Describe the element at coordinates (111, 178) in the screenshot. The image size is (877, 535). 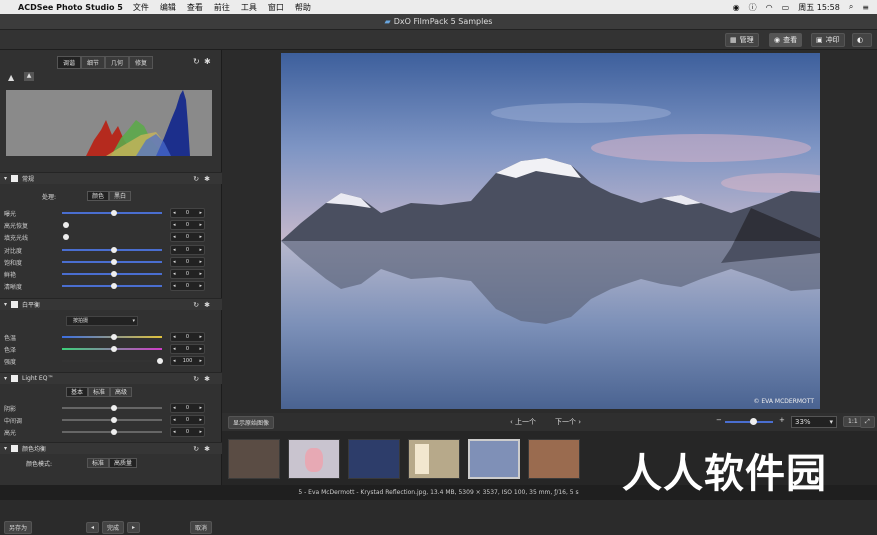
I see `general-section-header: ▾ 常规 ↻ ✱` at that location.